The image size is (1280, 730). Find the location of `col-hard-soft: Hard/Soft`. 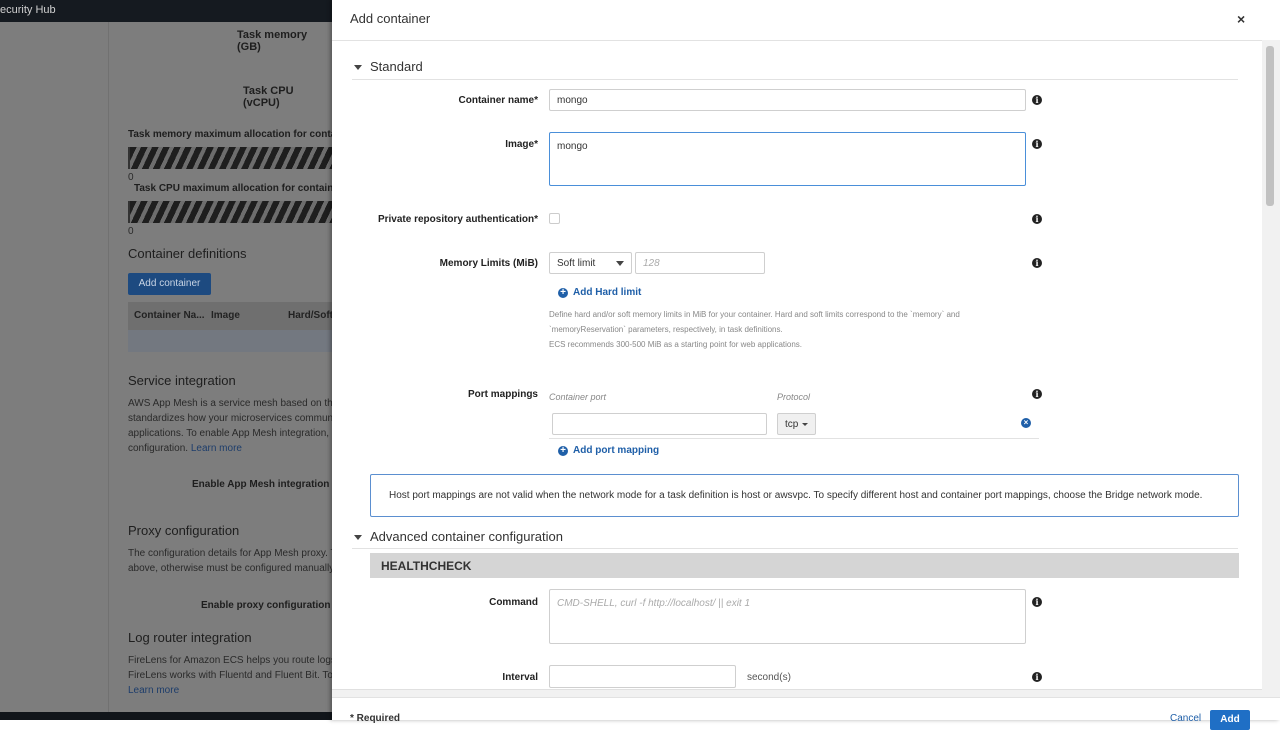

col-hard-soft: Hard/Soft is located at coordinates (310, 316).